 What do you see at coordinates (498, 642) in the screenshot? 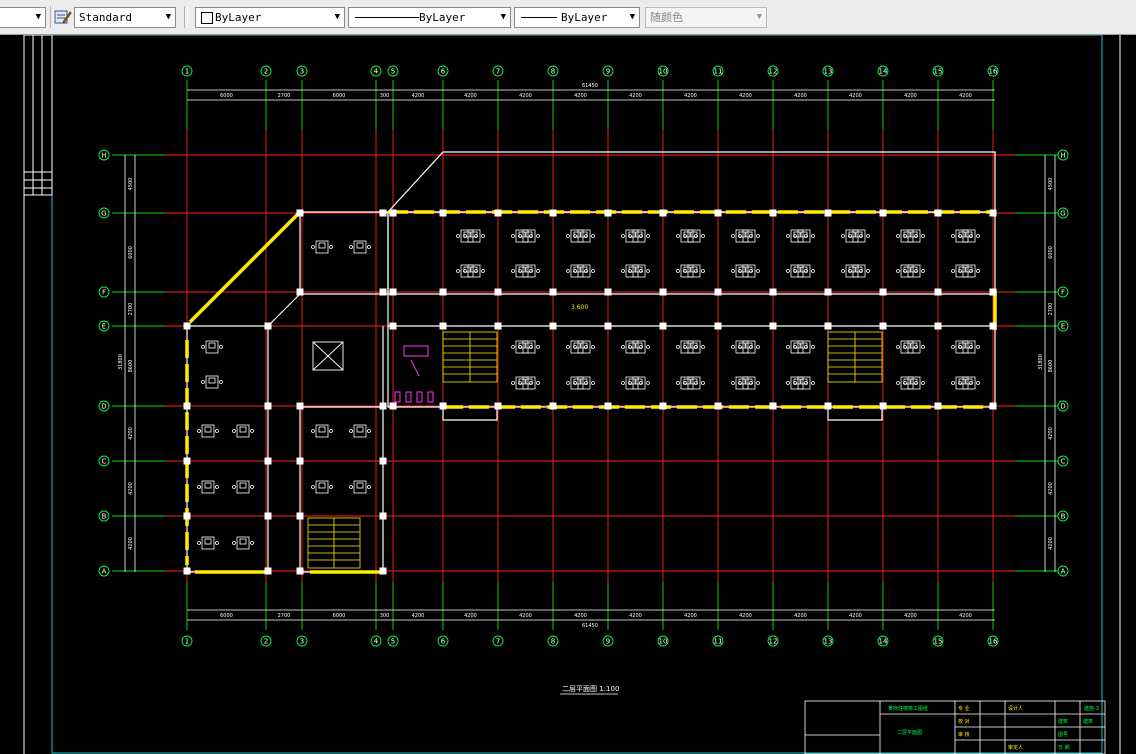
I see `grid-bubble-label: 7` at bounding box center [498, 642].